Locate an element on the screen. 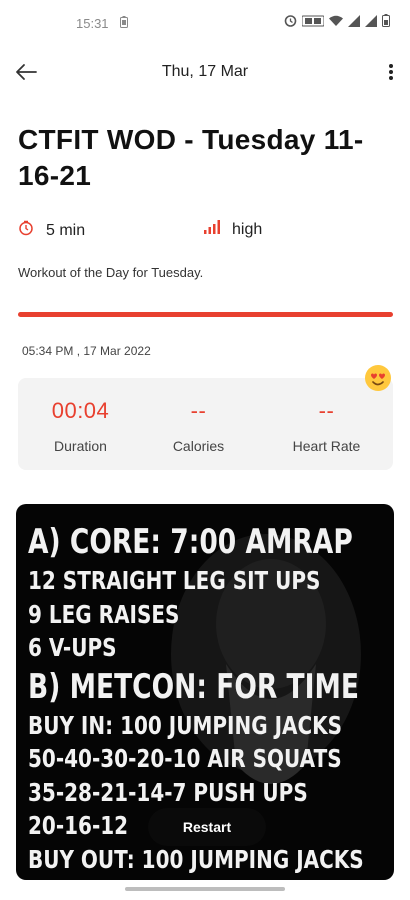 This screenshot has height=900, width=410. workout-timestamp: 05:34 PM , 17 Mar 2022 is located at coordinates (86, 351).